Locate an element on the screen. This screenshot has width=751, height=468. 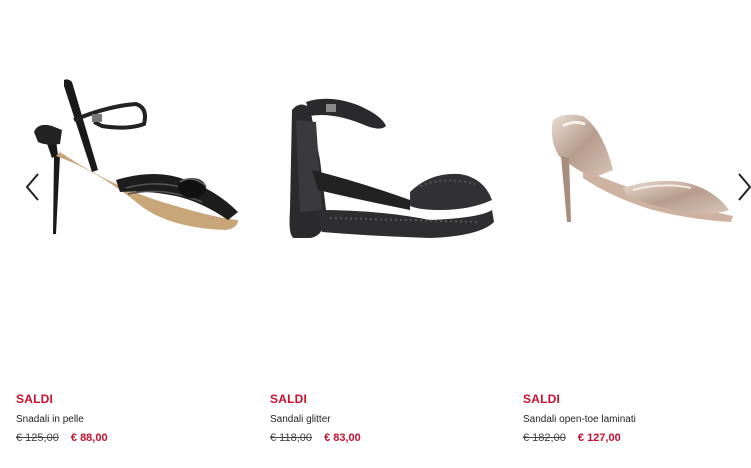
product-image-metallic-open-toe is located at coordinates (637, 160).